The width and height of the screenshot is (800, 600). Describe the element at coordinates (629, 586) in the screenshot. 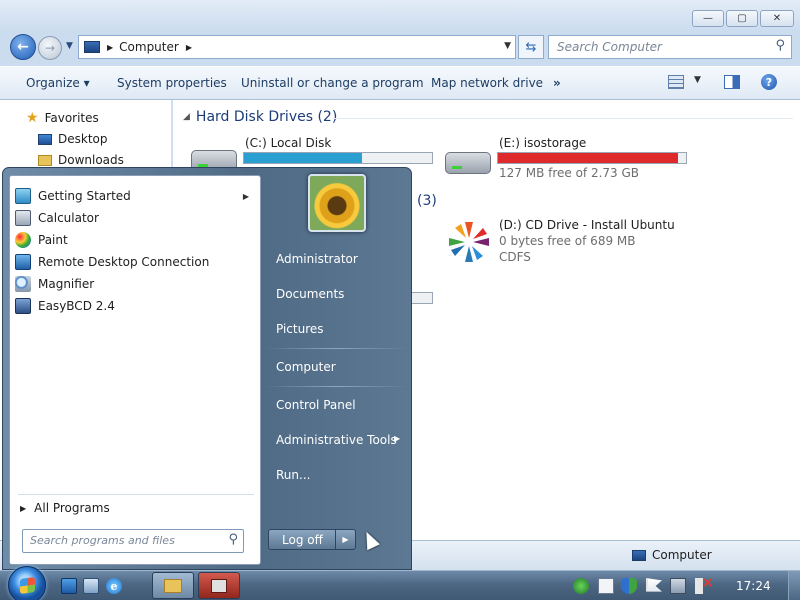

I see `security-shield-tray-icon` at that location.